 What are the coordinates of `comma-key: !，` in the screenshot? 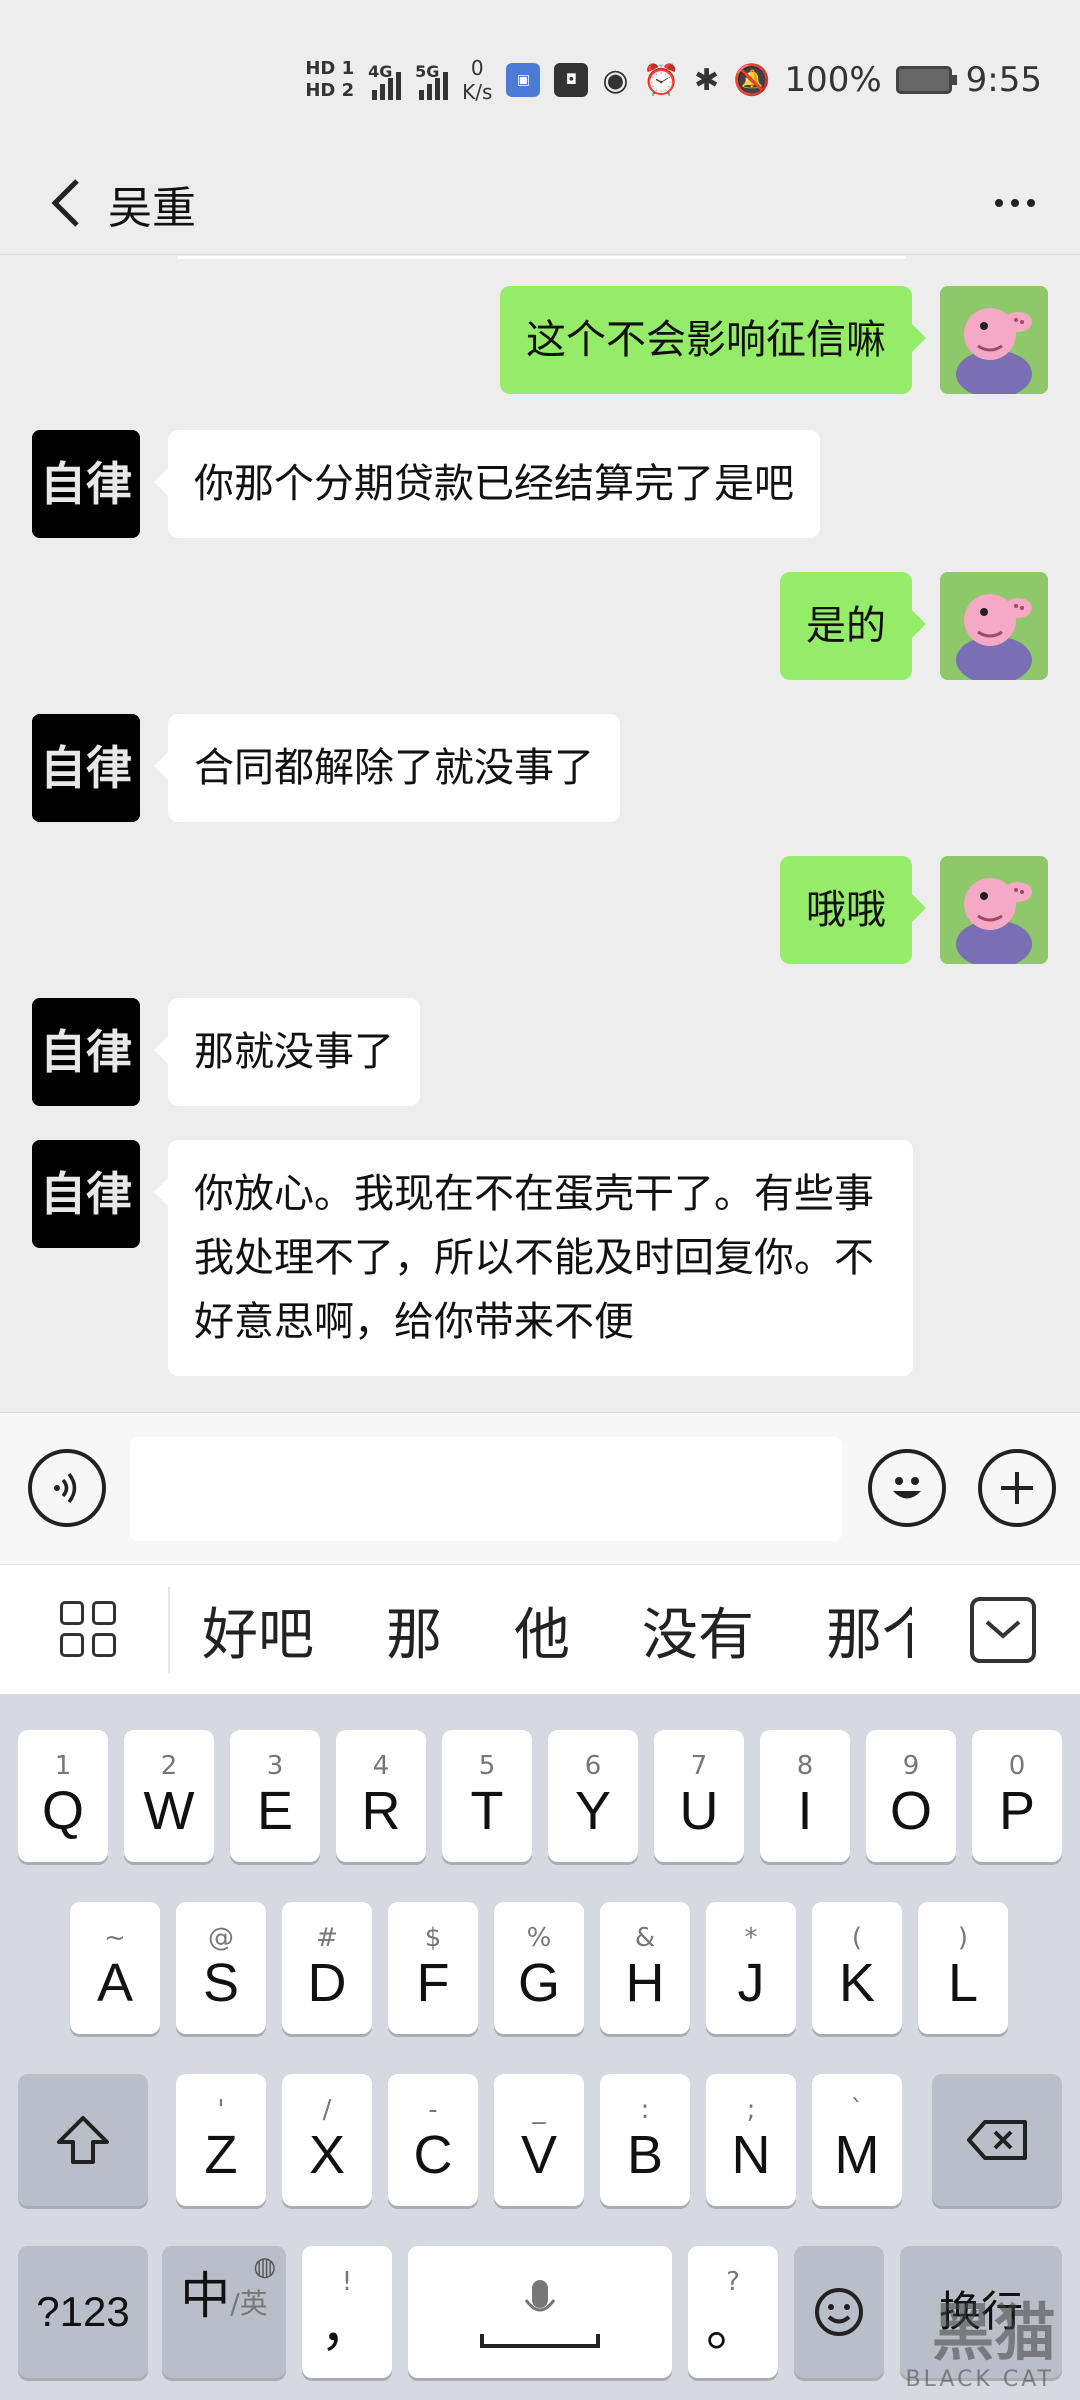 It's located at (347, 2312).